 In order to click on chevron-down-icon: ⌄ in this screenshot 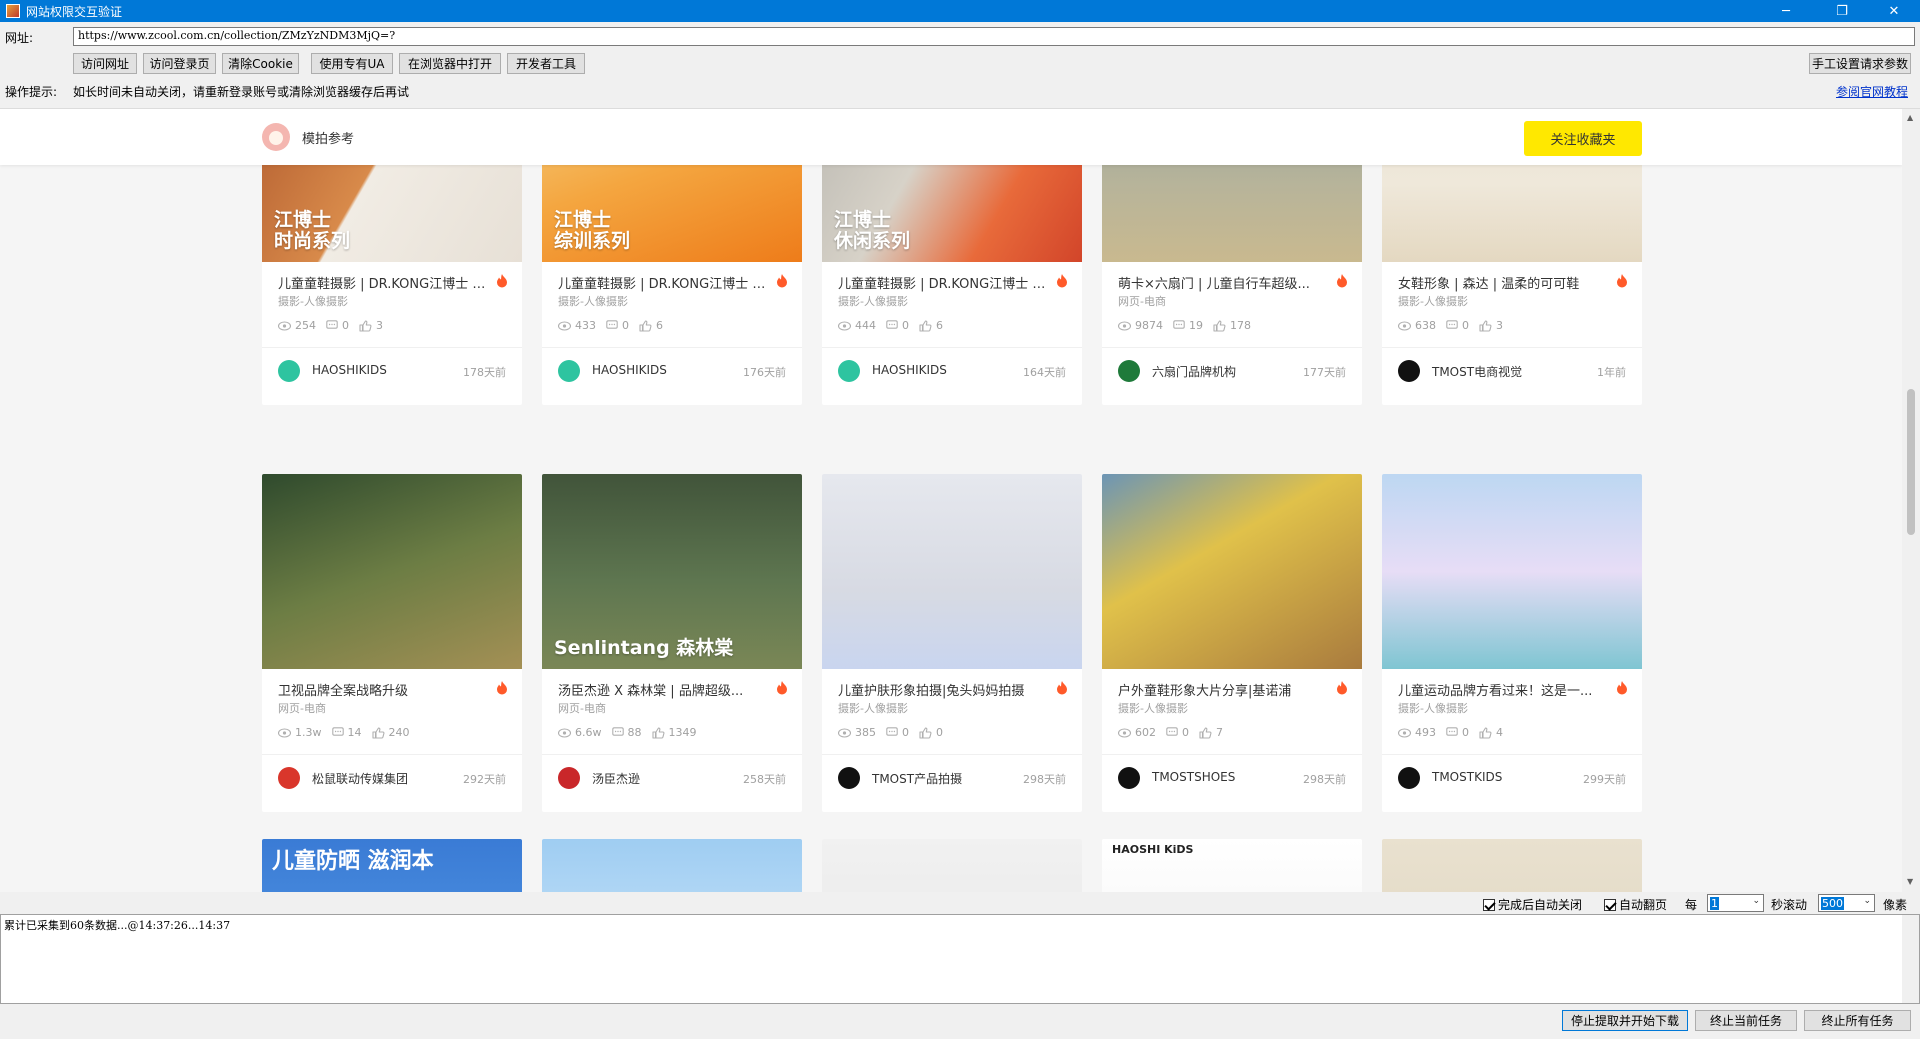, I will do `click(1867, 901)`.